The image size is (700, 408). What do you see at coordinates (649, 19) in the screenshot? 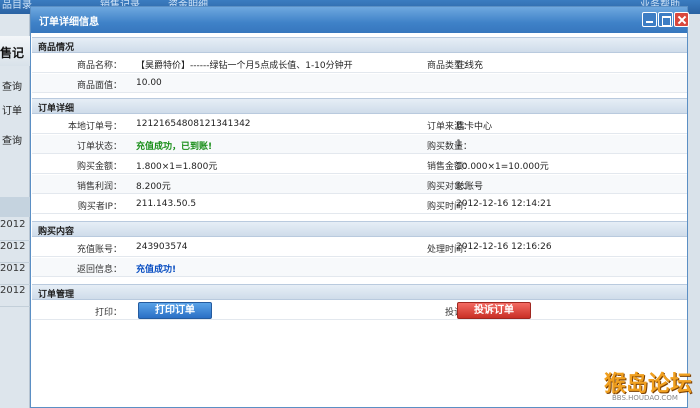
I see `minimize-icon` at bounding box center [649, 19].